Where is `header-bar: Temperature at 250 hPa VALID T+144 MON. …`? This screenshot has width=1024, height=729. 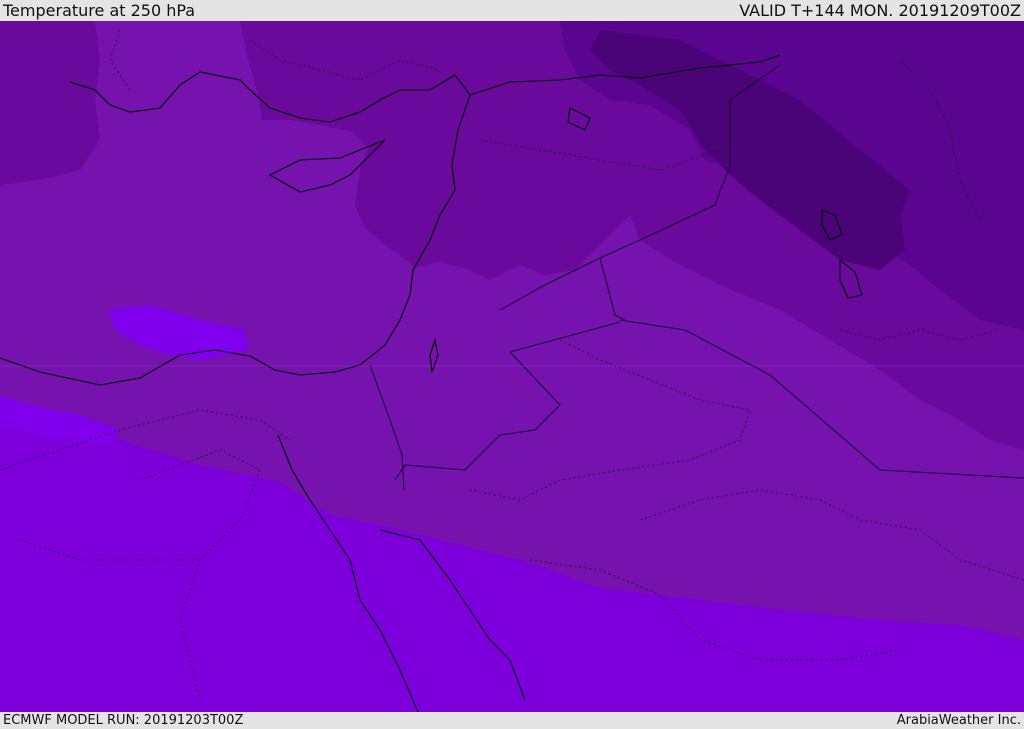 header-bar: Temperature at 250 hPa VALID T+144 MON. … is located at coordinates (512, 10).